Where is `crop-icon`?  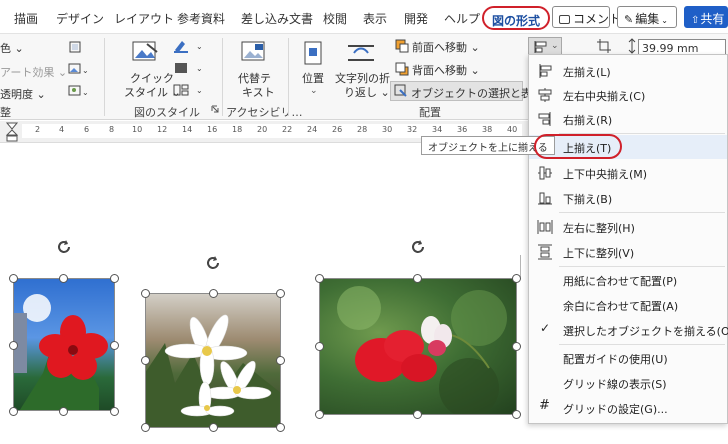
crop-icon is located at coordinates (604, 46).